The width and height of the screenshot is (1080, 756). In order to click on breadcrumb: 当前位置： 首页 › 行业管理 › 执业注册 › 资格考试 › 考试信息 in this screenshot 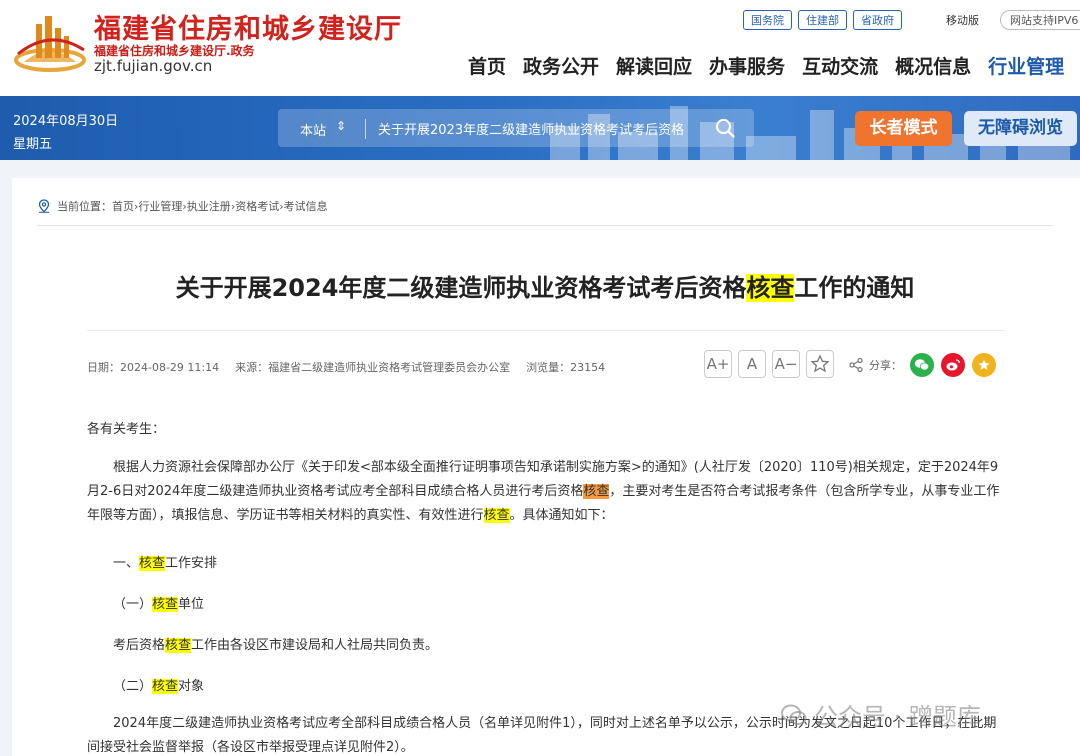, I will do `click(182, 206)`.